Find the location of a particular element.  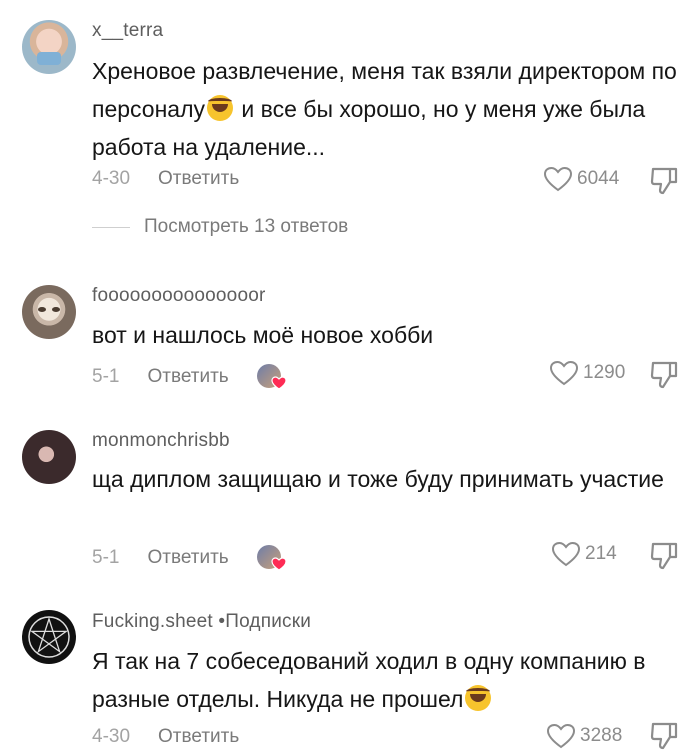

comment-username: Fucking.sheet •Подписки is located at coordinates (201, 622).